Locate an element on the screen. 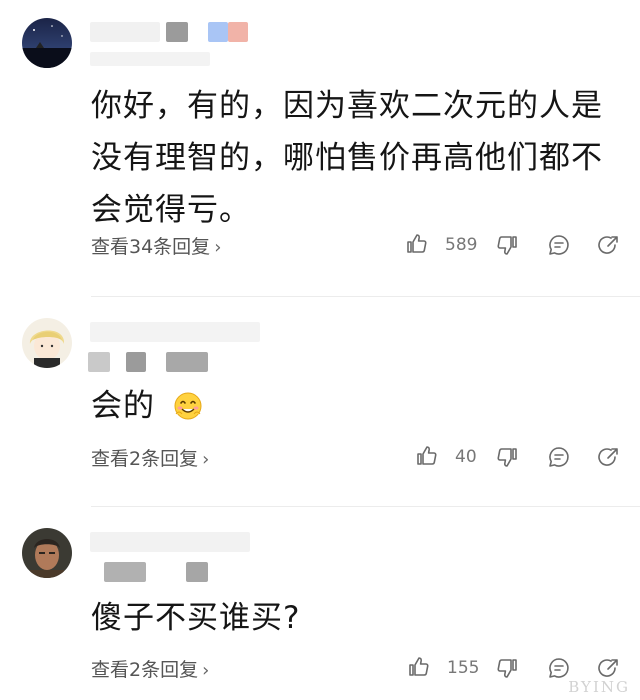  comment-text: 傻子不买谁买? is located at coordinates (196, 618).